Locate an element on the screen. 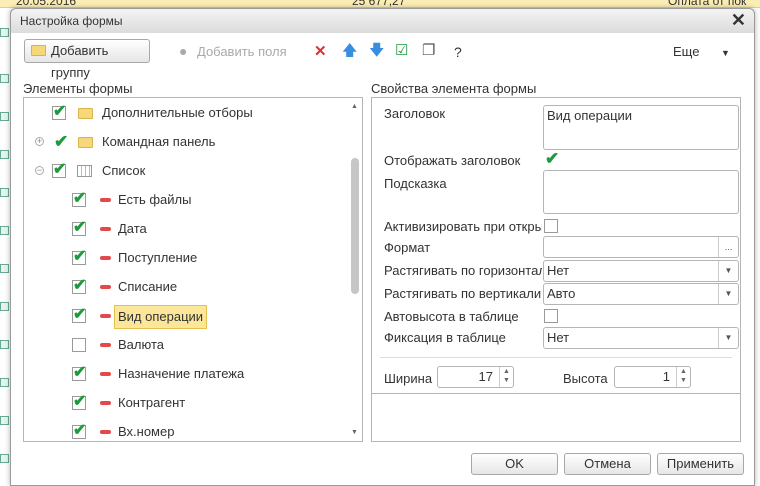  title-bar: Настройка формы ✕ is located at coordinates (382, 21).